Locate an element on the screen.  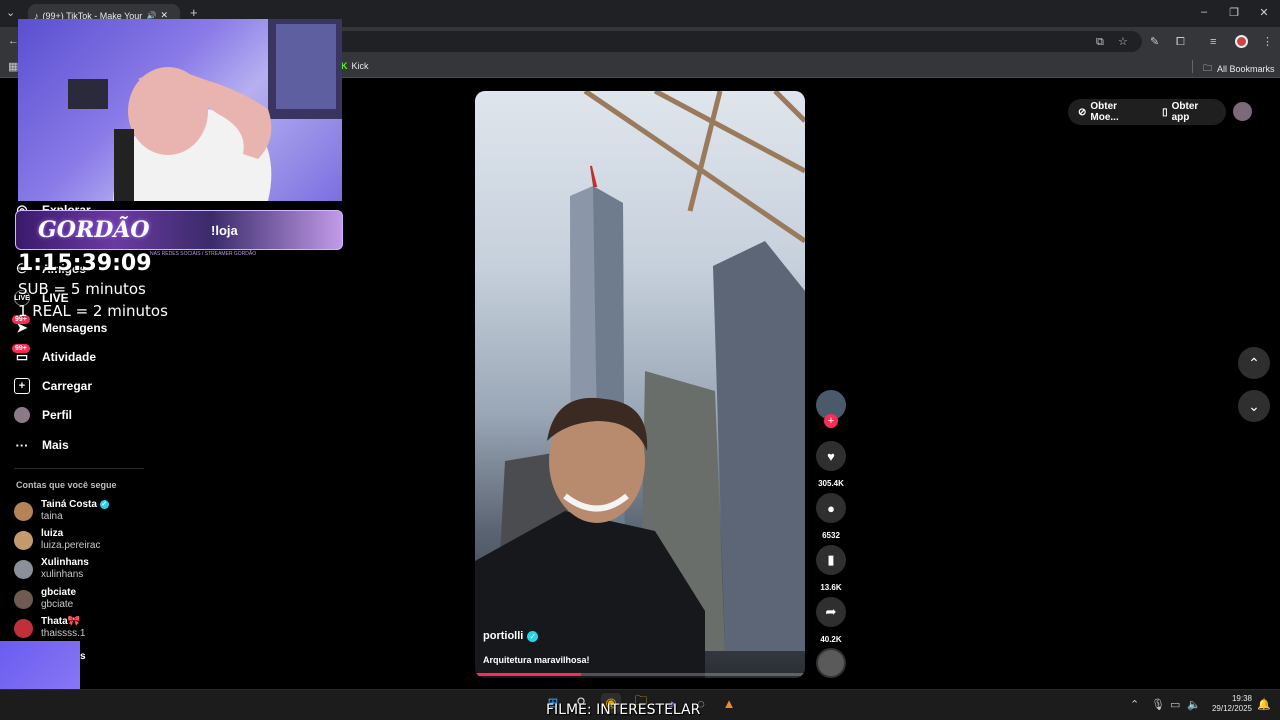
bookmark-kick: K Kick is located at coordinates (355, 66).